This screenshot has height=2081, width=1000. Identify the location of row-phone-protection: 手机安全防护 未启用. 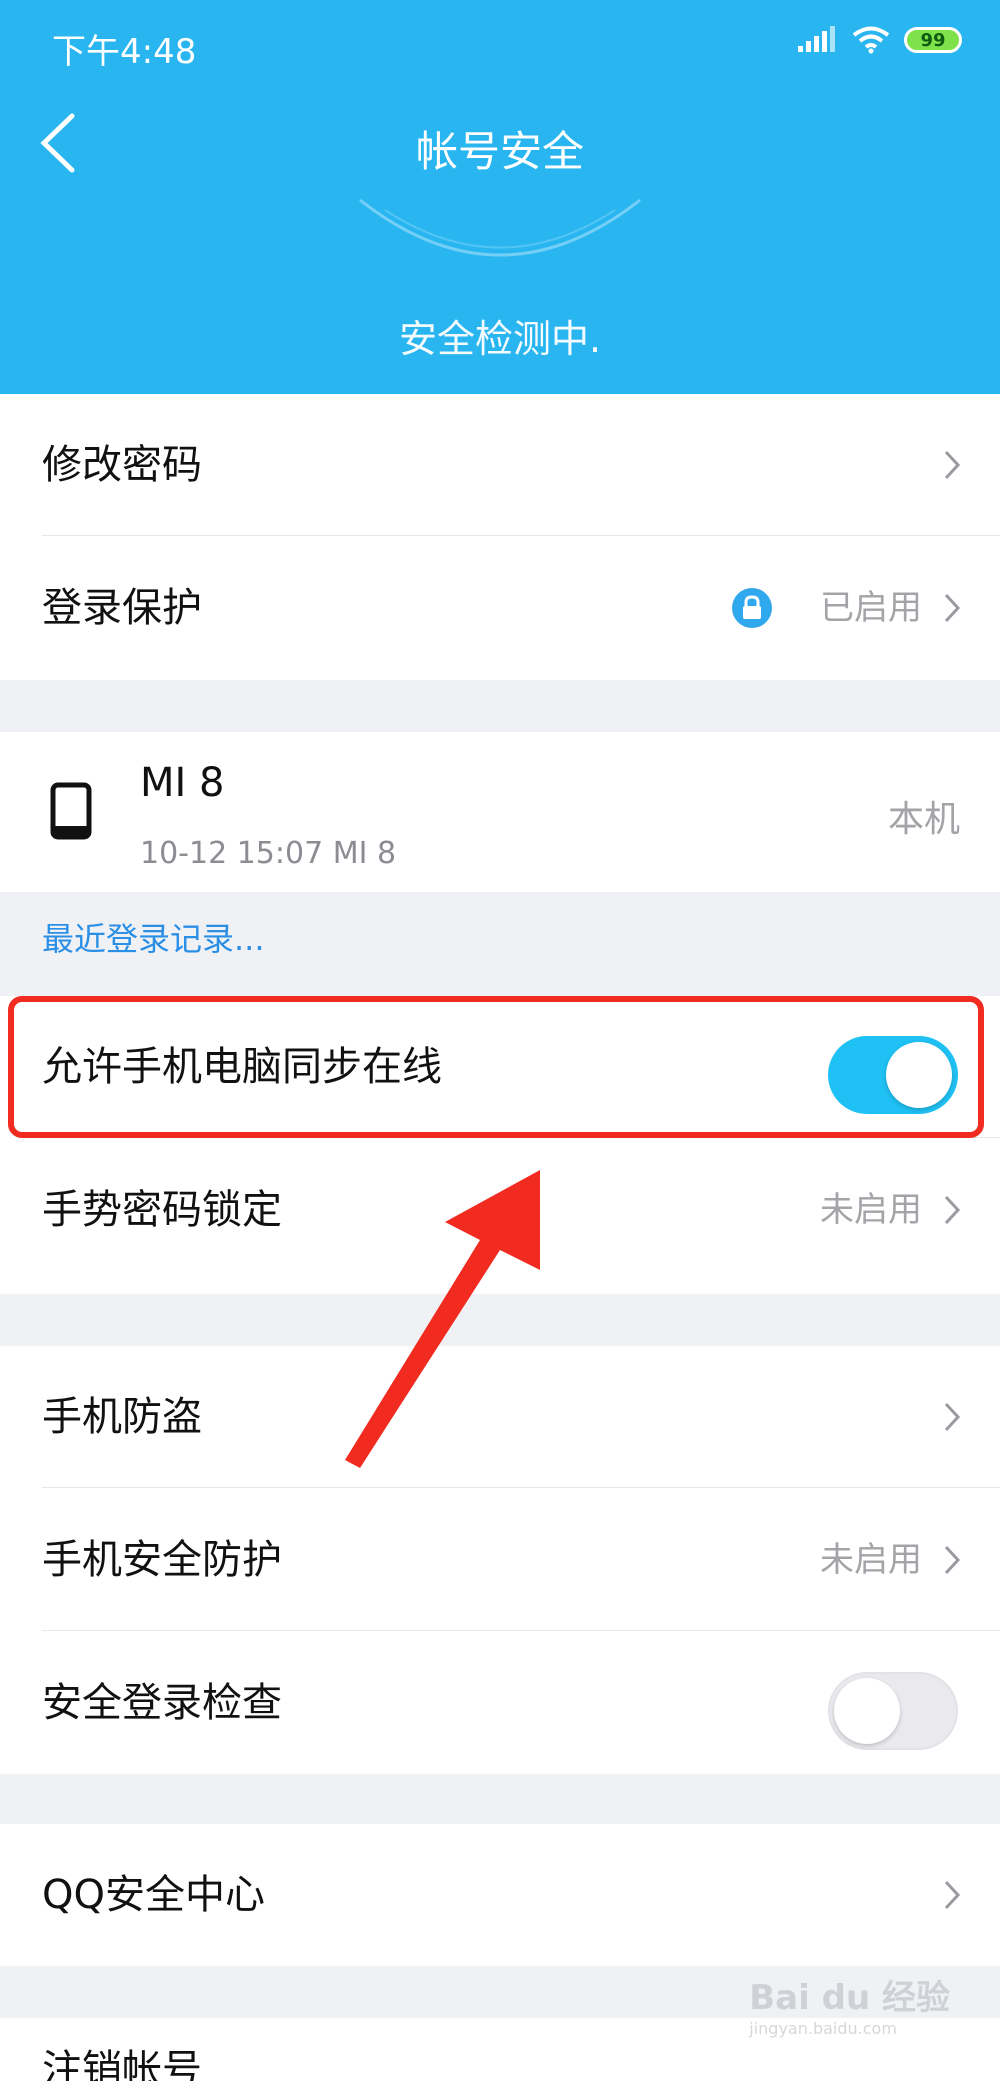
(500, 1560).